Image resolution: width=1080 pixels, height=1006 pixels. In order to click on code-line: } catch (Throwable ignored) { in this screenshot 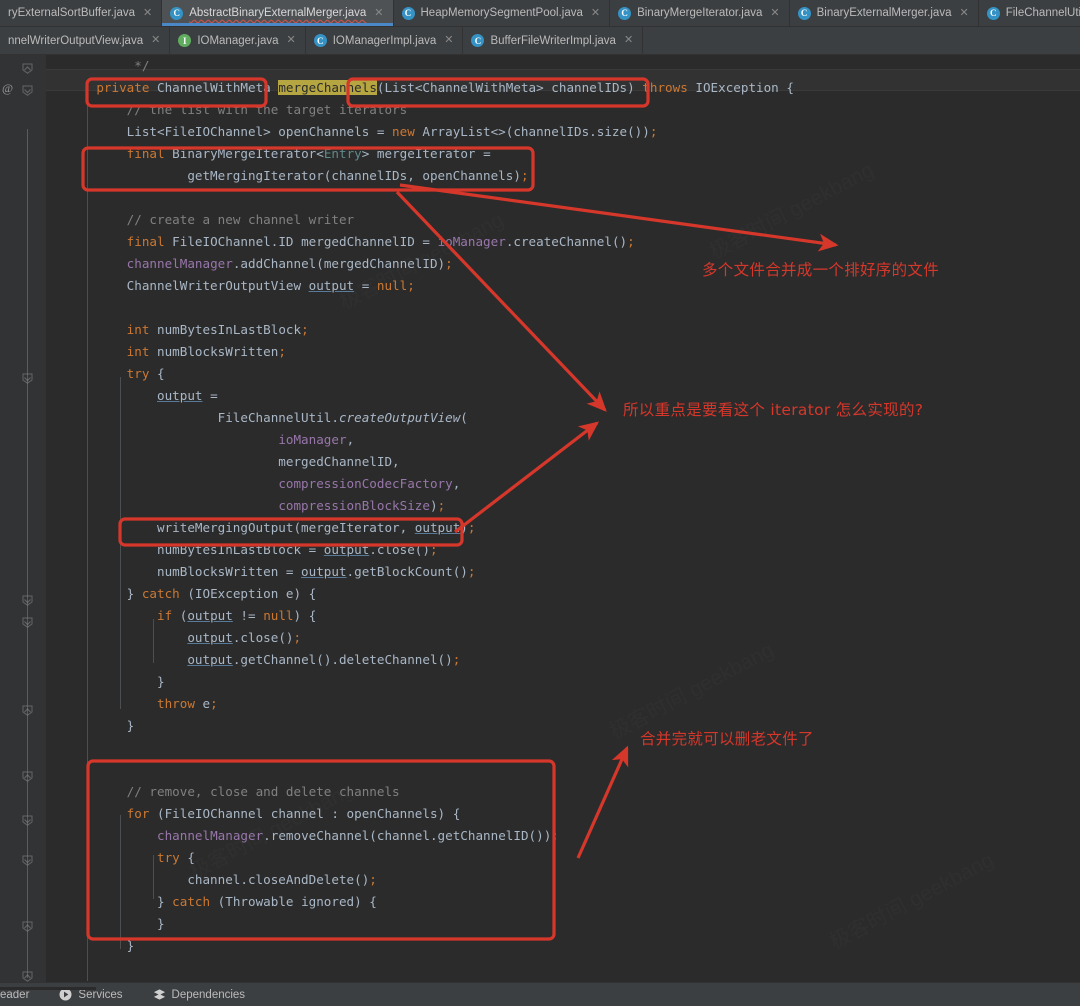, I will do `click(573, 902)`.